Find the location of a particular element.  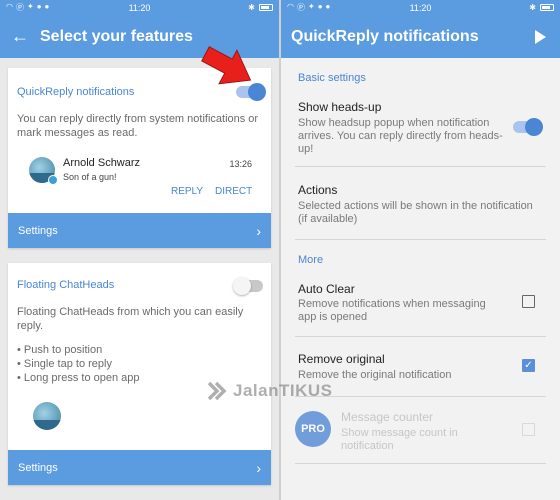

red-arrow-icon is located at coordinates (226, 65).